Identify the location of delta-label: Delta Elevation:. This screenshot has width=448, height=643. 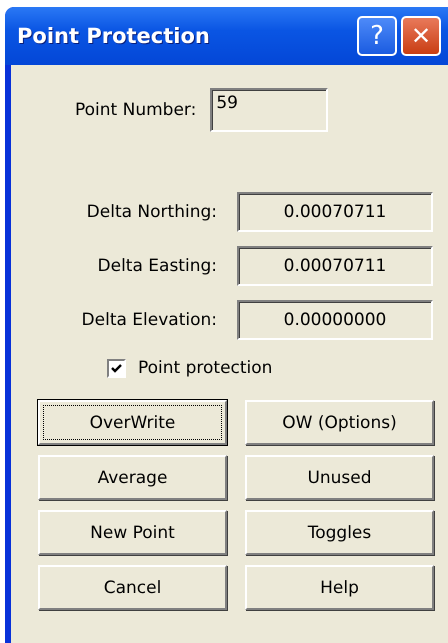
(148, 320).